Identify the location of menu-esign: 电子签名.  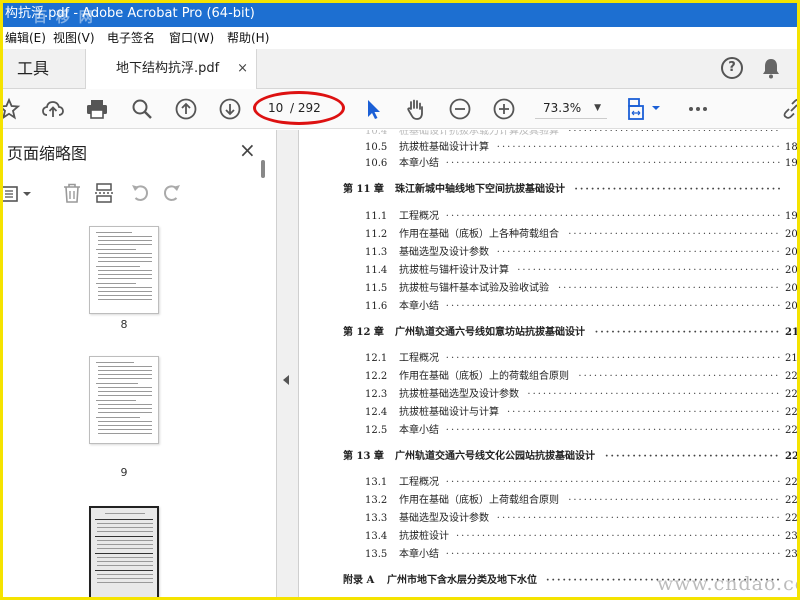
(131, 38).